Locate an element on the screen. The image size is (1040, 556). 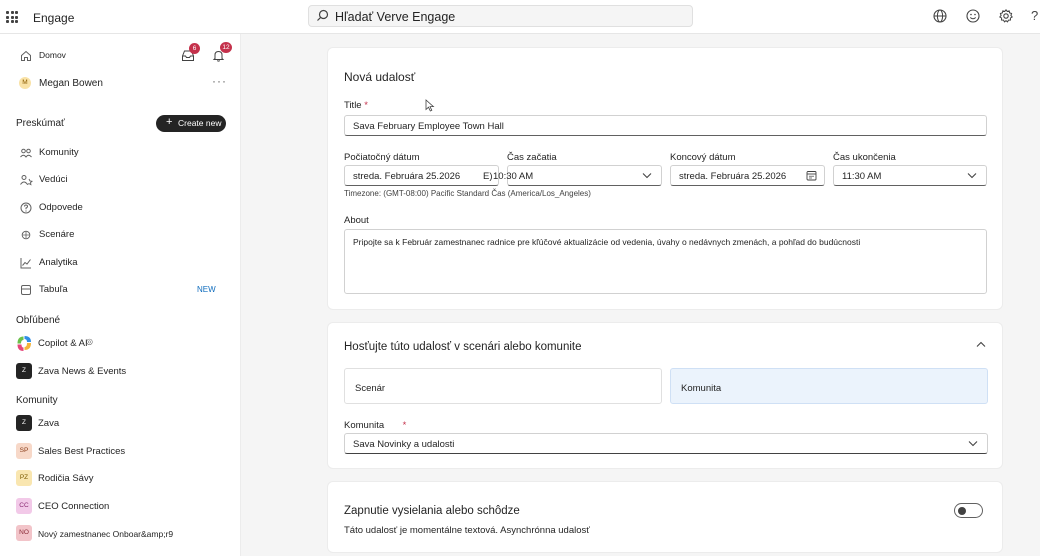
new-badge: NEW is located at coordinates (206, 289).